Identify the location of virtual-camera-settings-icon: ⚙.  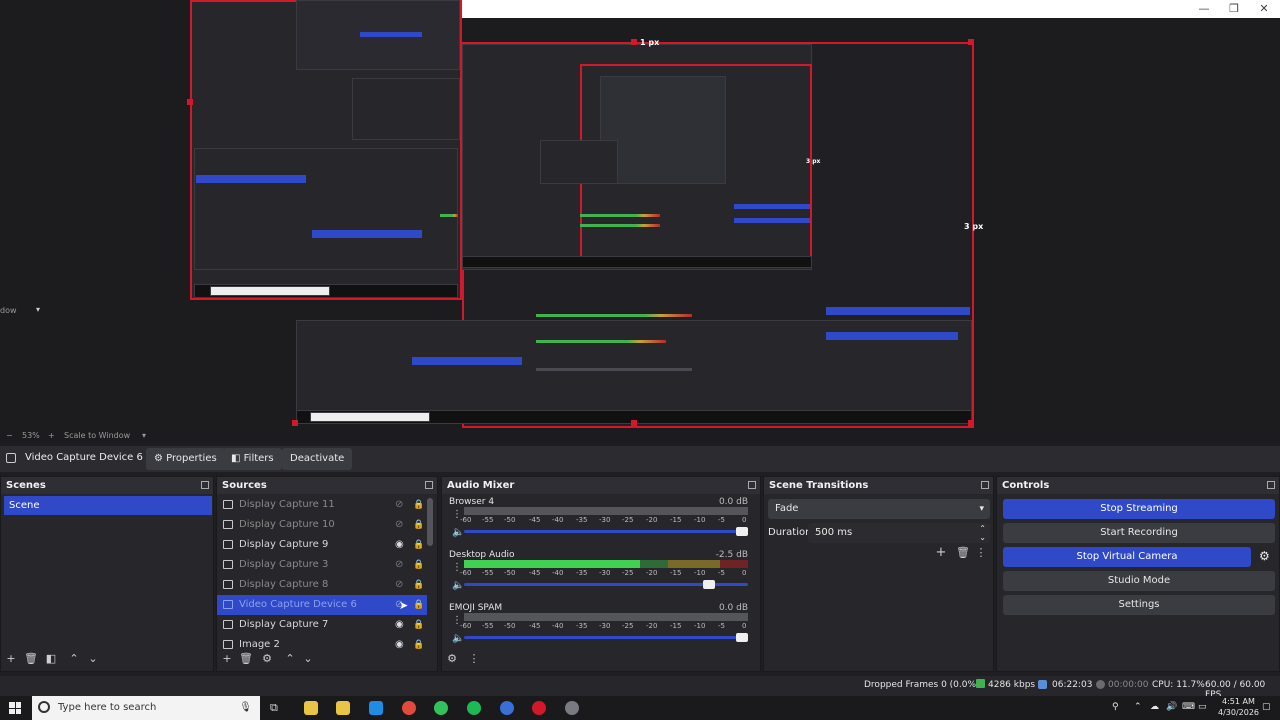
(1264, 556).